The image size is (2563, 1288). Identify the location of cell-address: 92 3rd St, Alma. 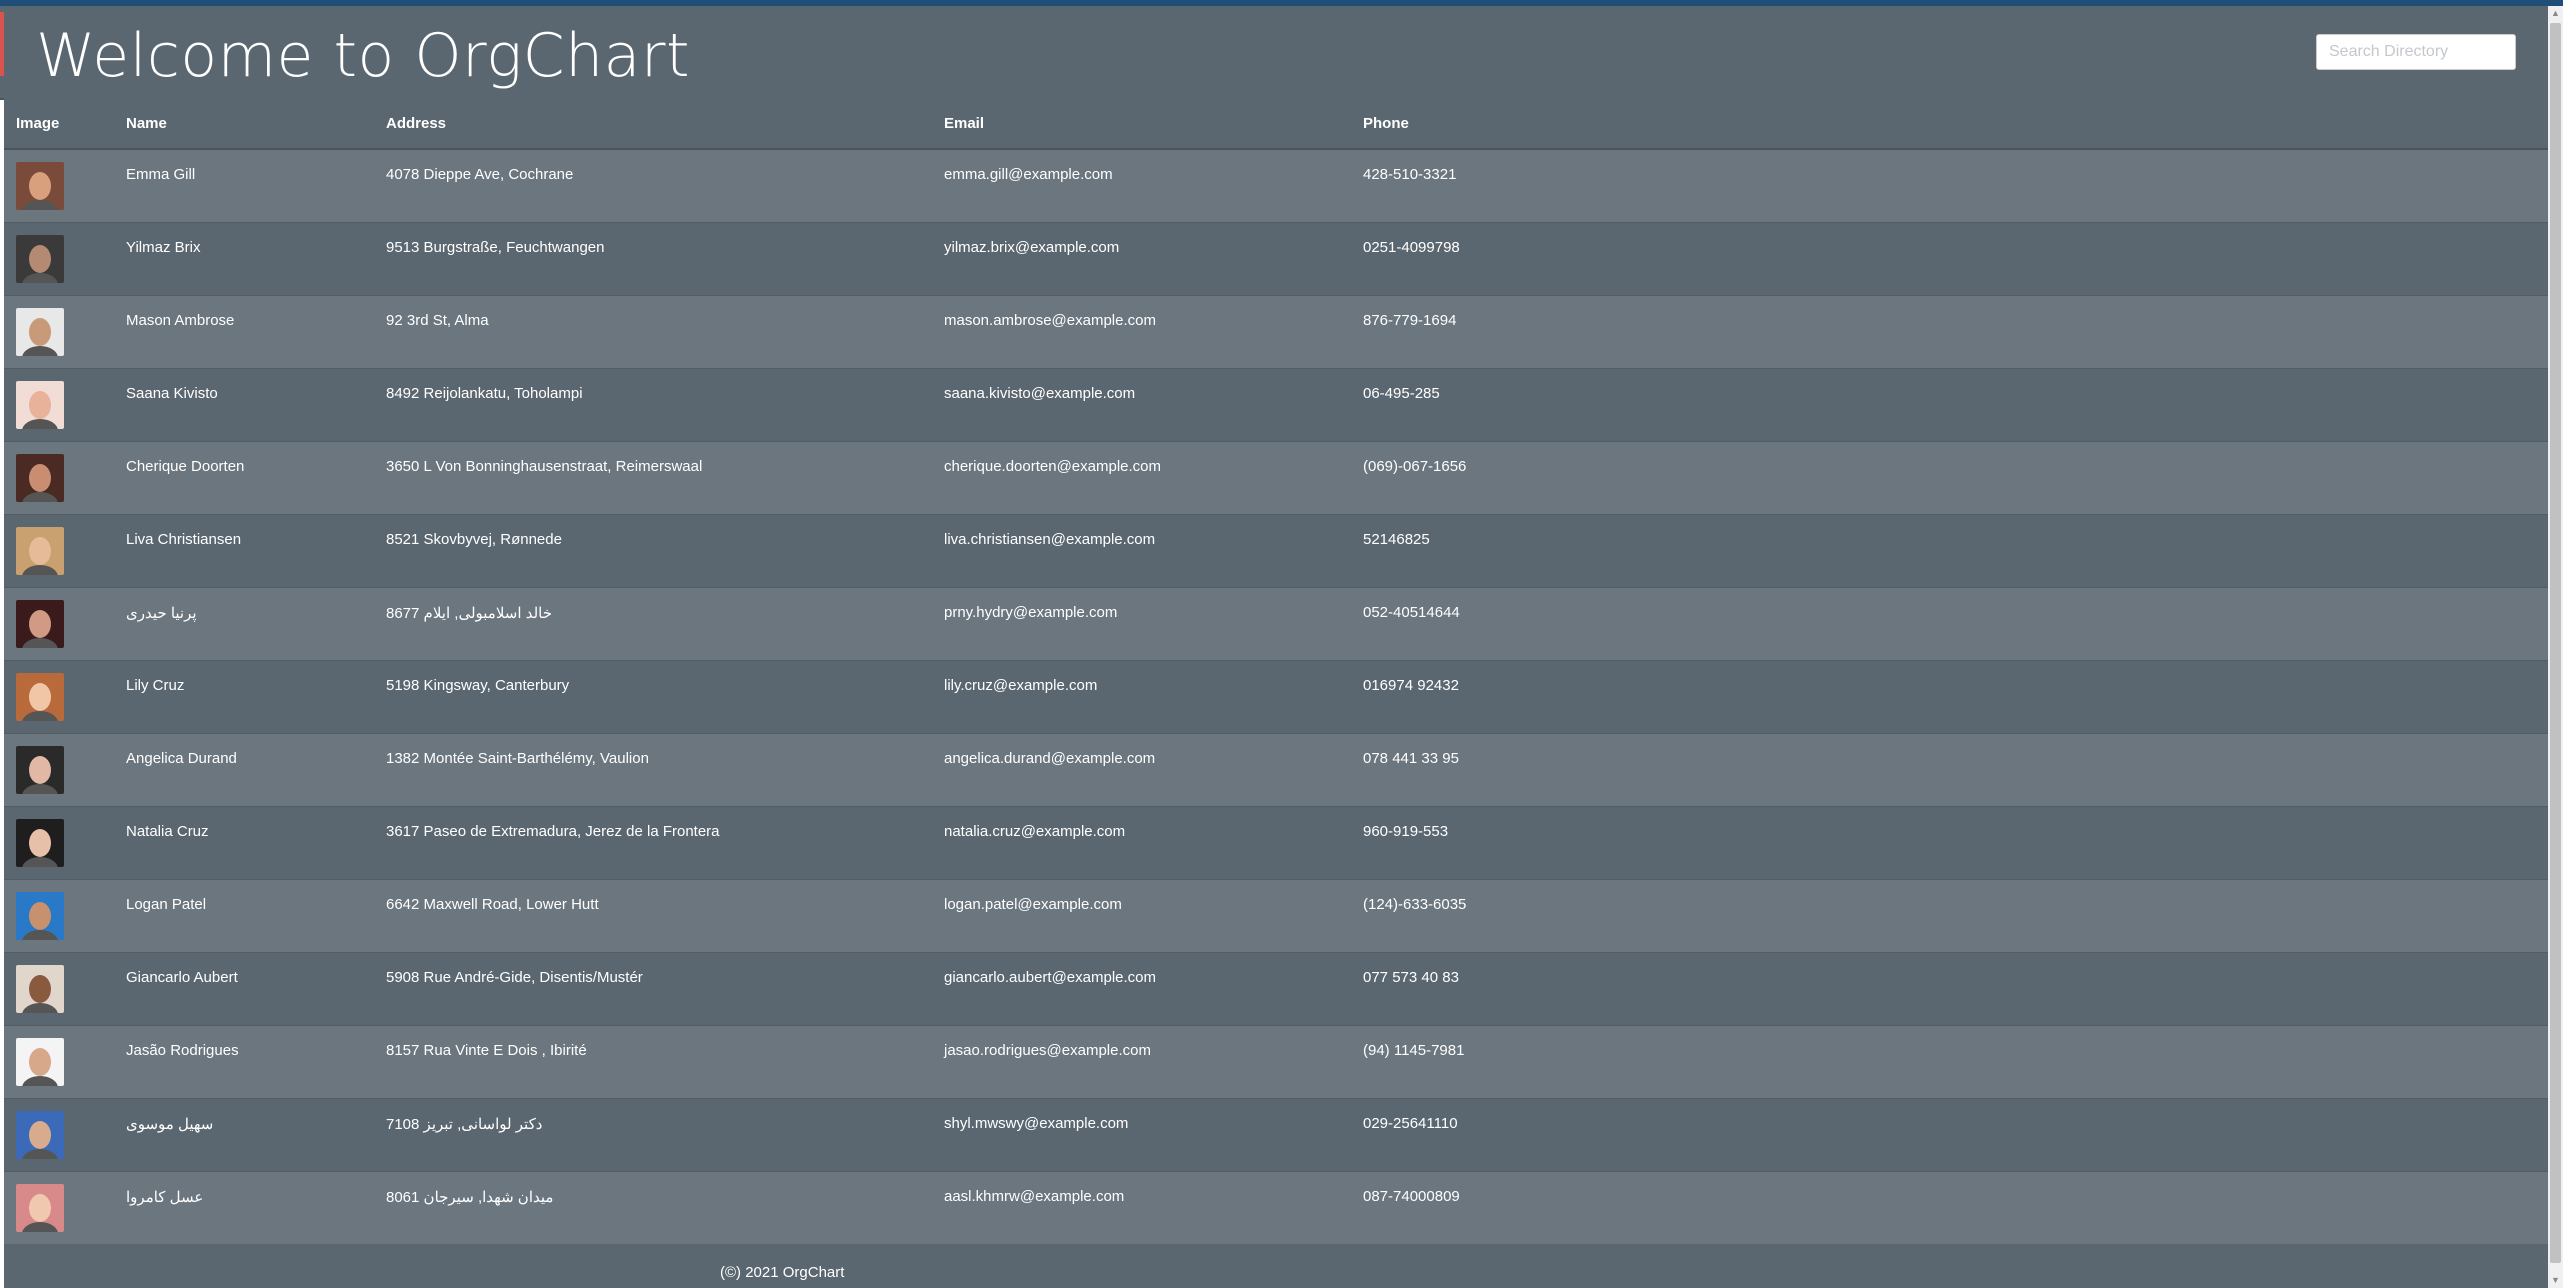
(653, 331).